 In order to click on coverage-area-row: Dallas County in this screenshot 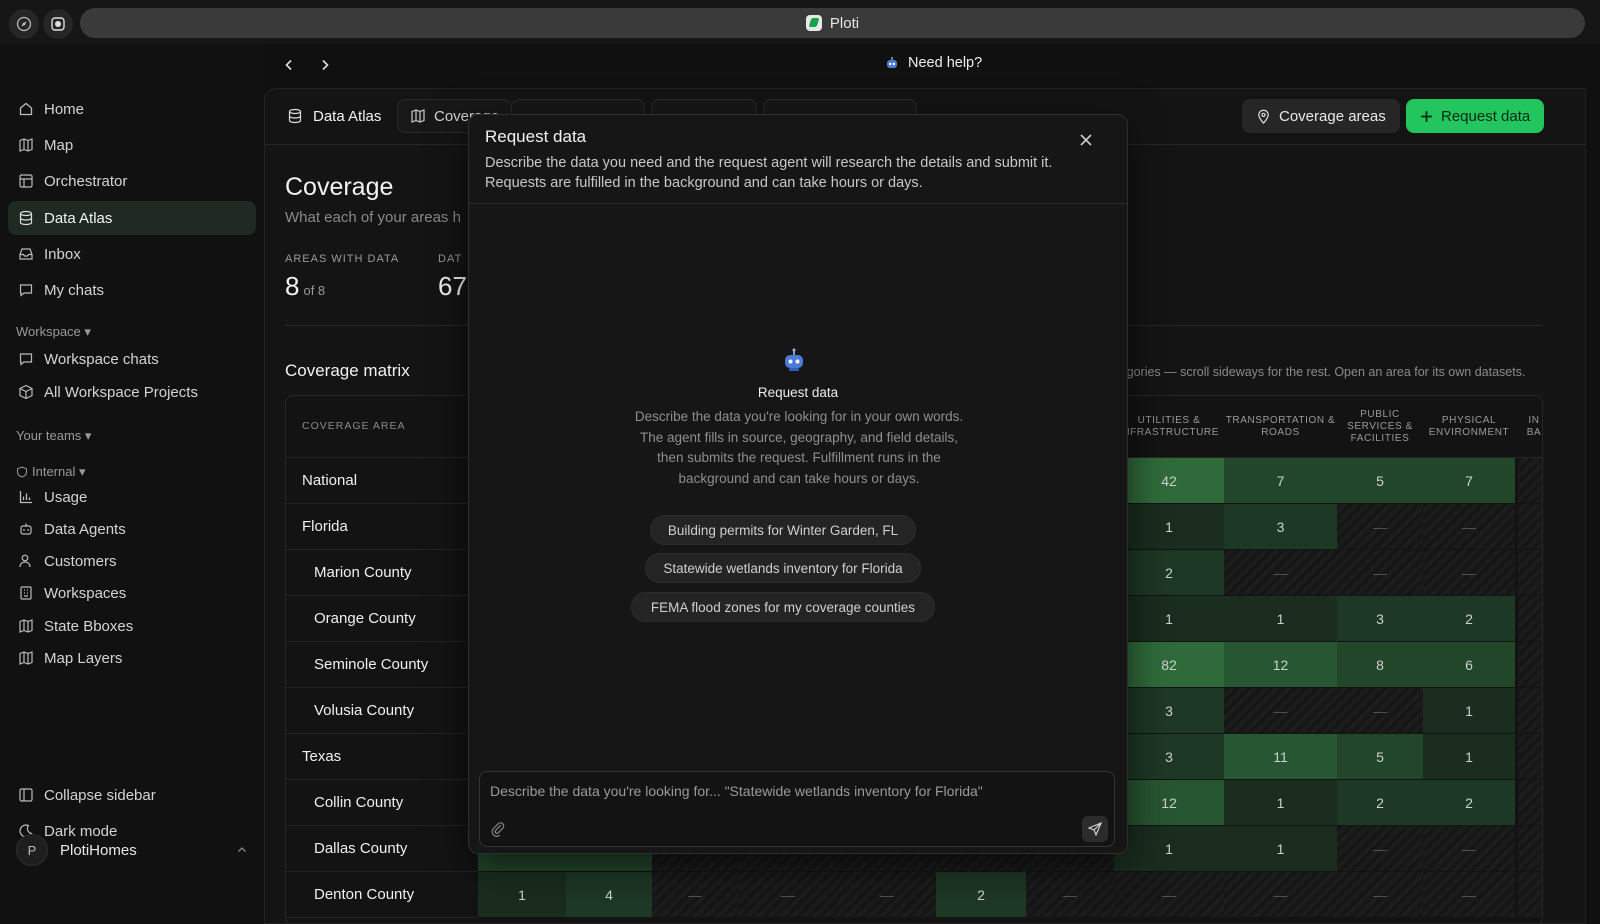, I will do `click(382, 849)`.